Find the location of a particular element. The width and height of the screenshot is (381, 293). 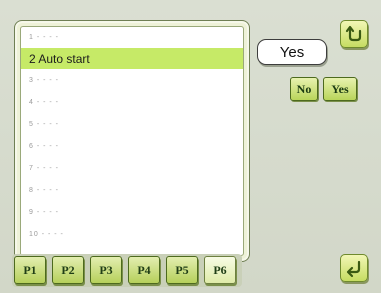

enter-button is located at coordinates (354, 268).